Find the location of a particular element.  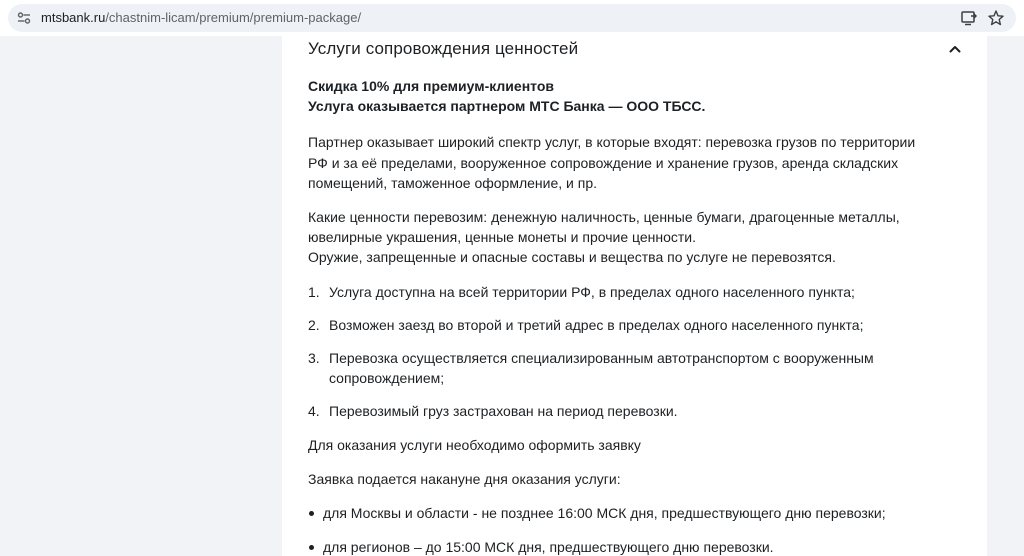

url-host: mtsbank.ru is located at coordinates (73, 17).